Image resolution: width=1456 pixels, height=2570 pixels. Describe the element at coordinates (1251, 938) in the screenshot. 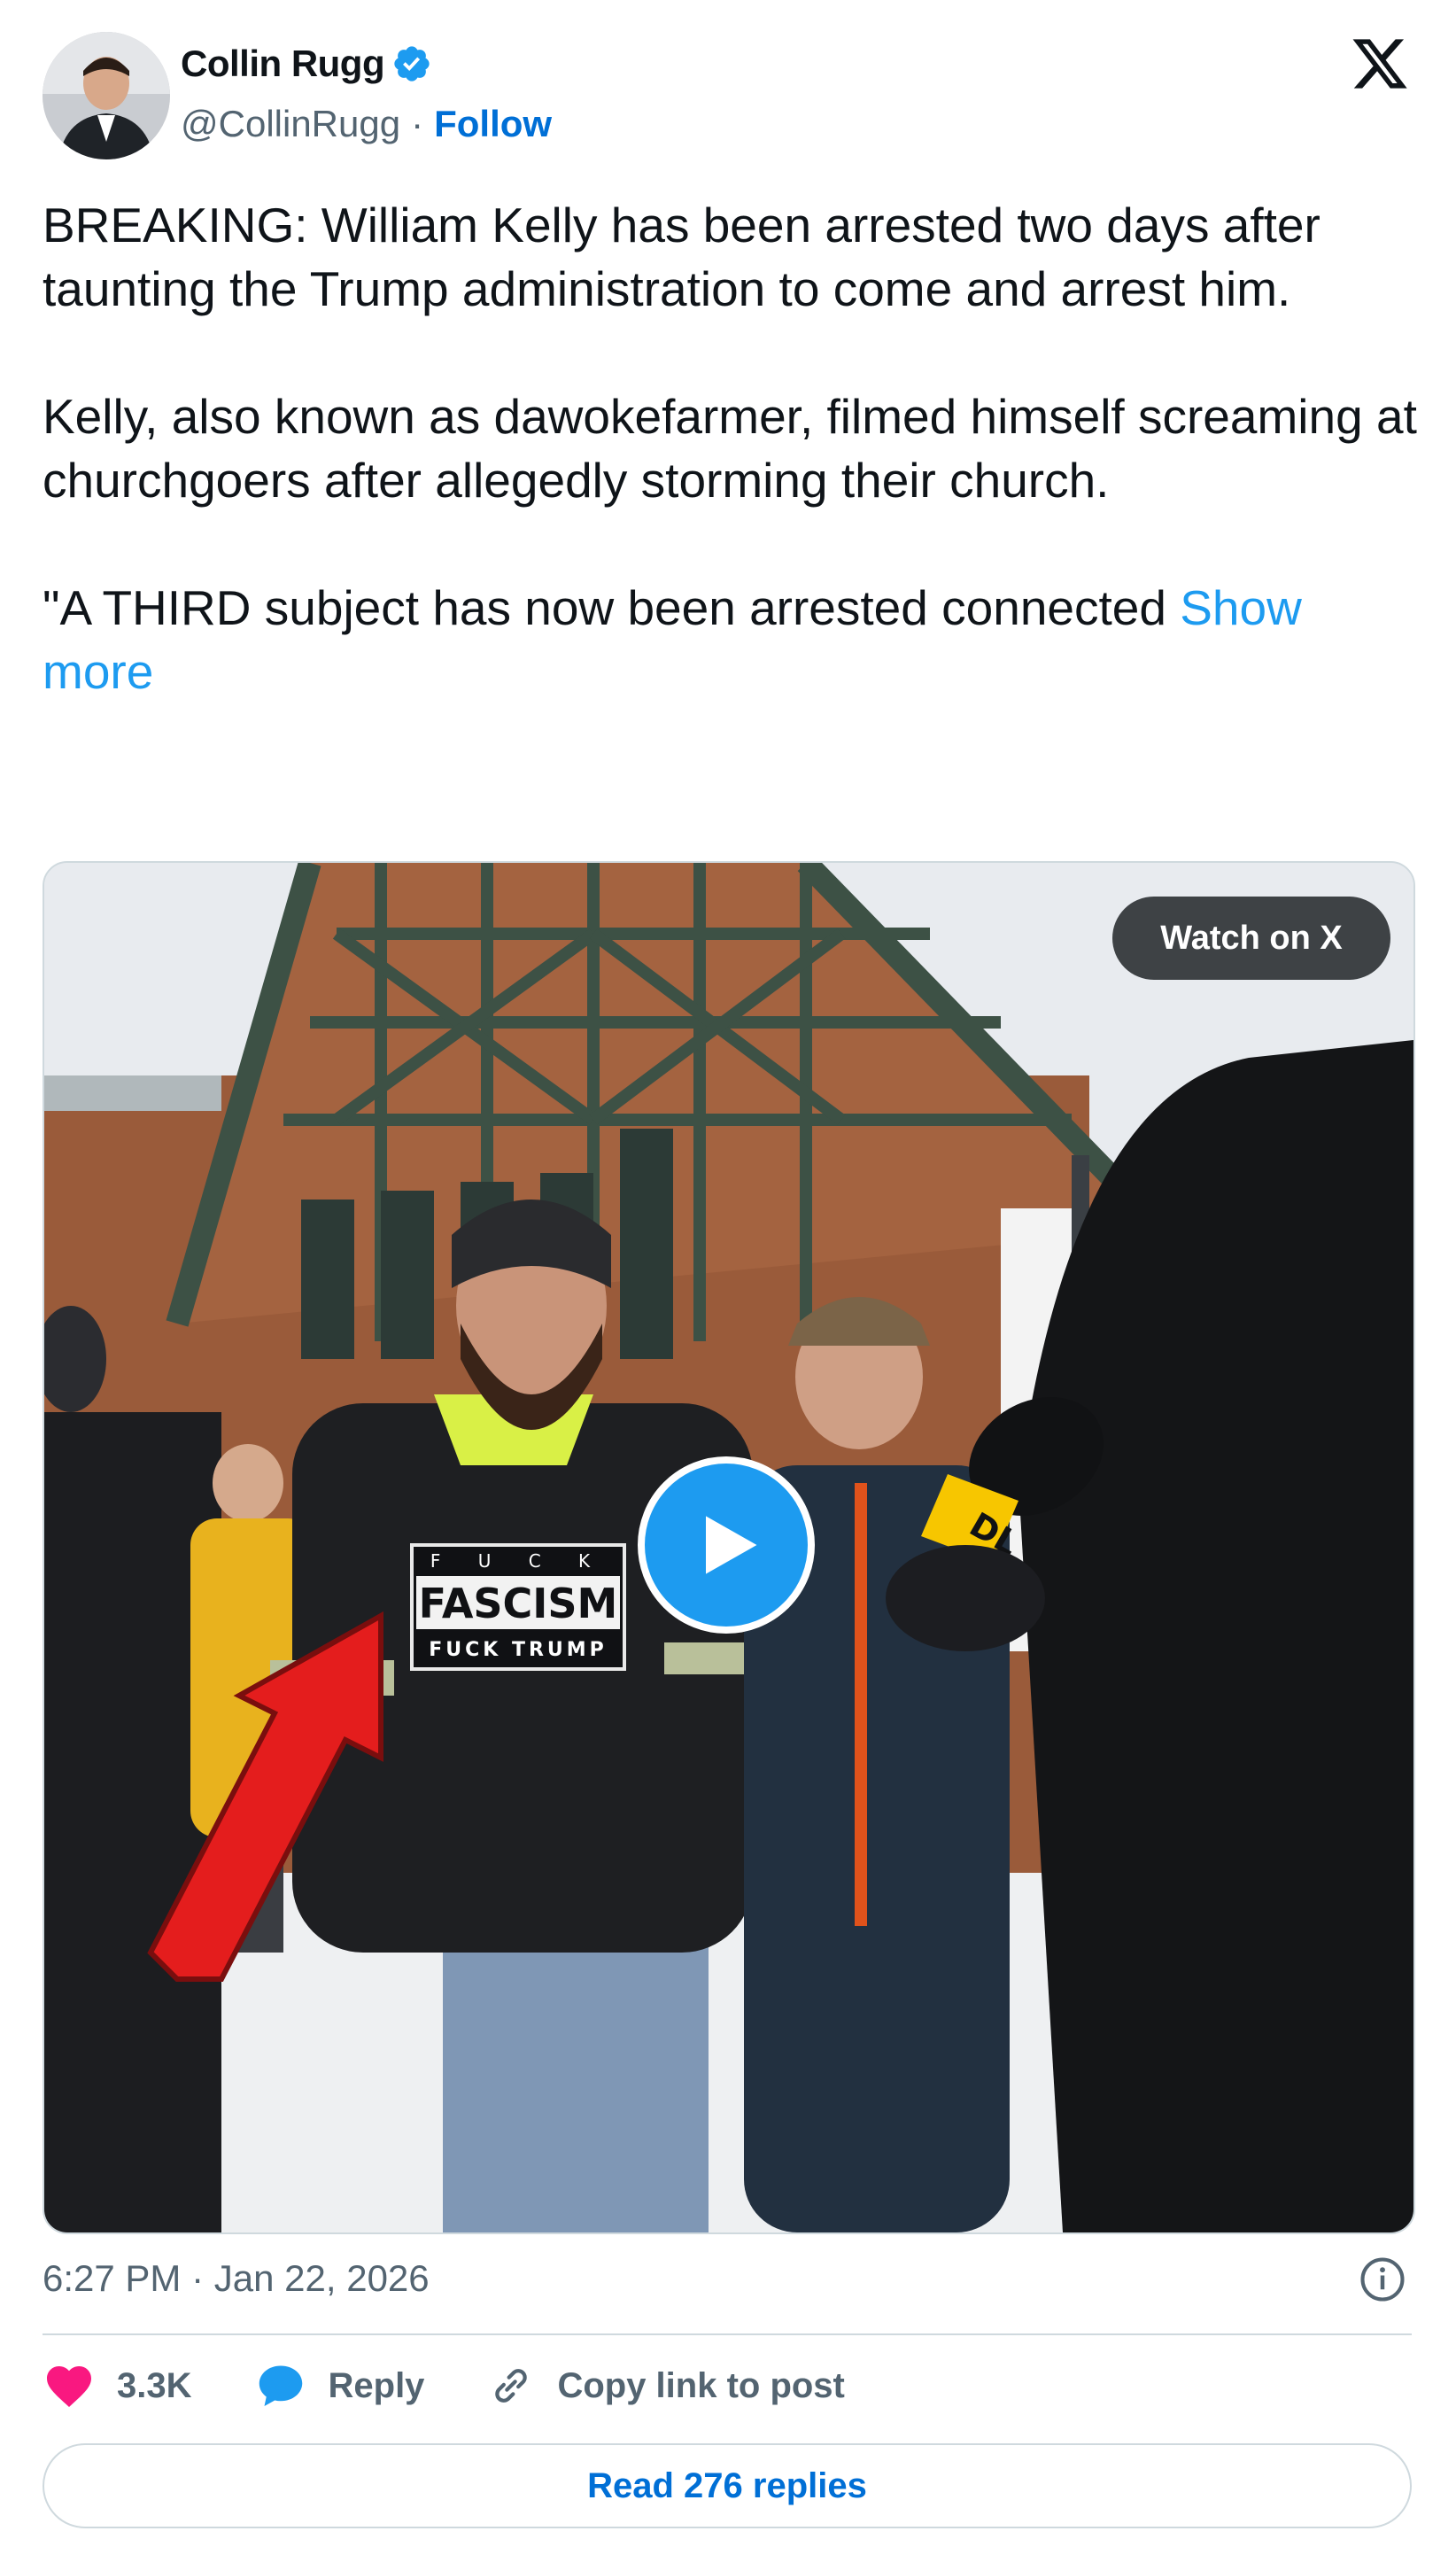

I see `watch-on-x-button: Watch on X` at that location.